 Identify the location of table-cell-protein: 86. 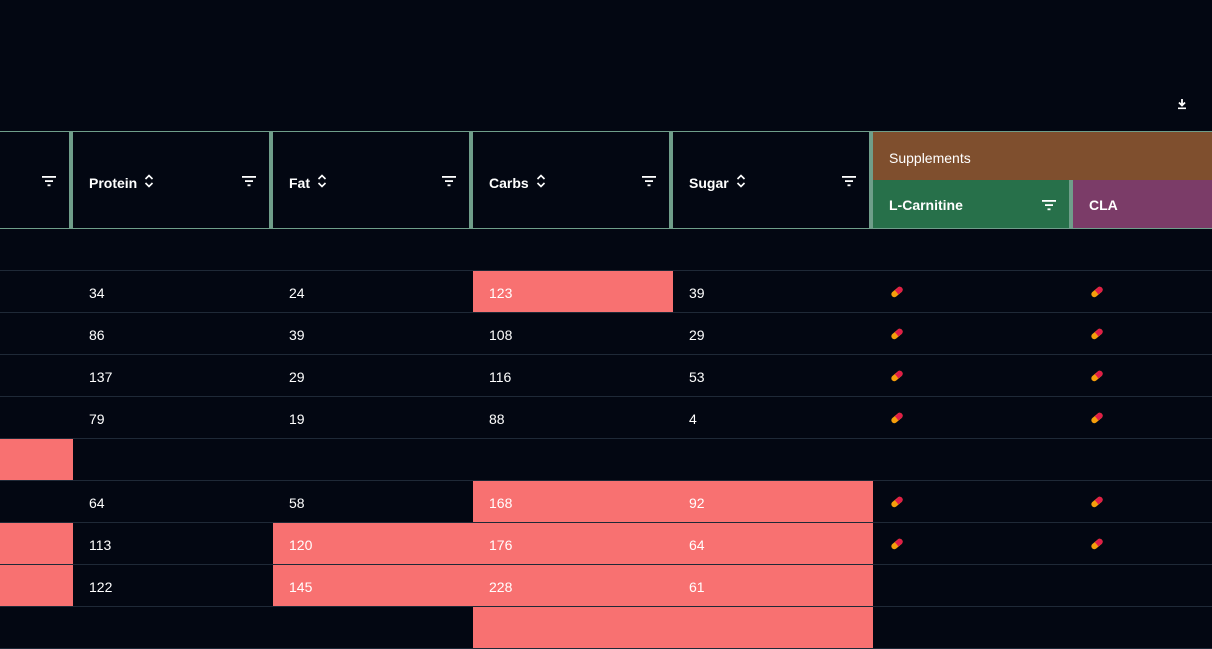
(173, 333).